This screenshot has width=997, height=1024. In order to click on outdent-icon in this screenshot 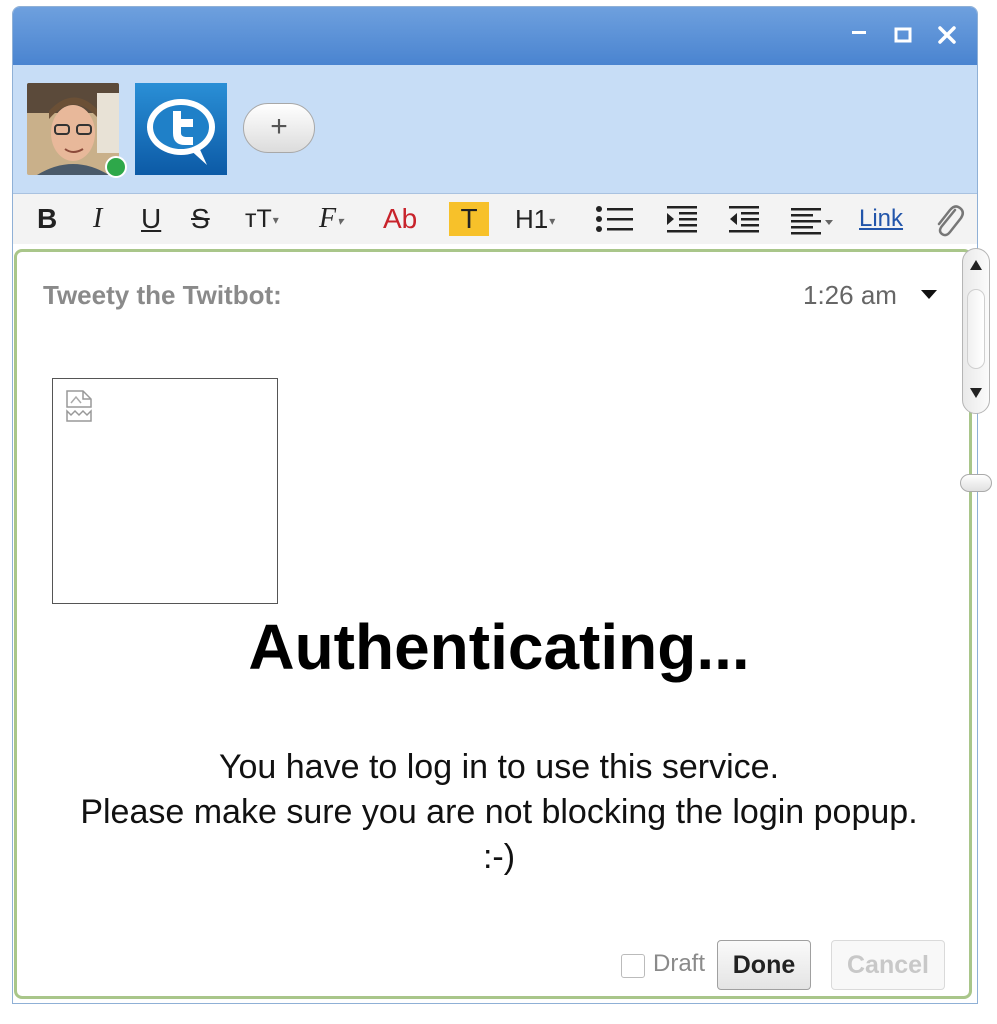, I will do `click(744, 219)`.